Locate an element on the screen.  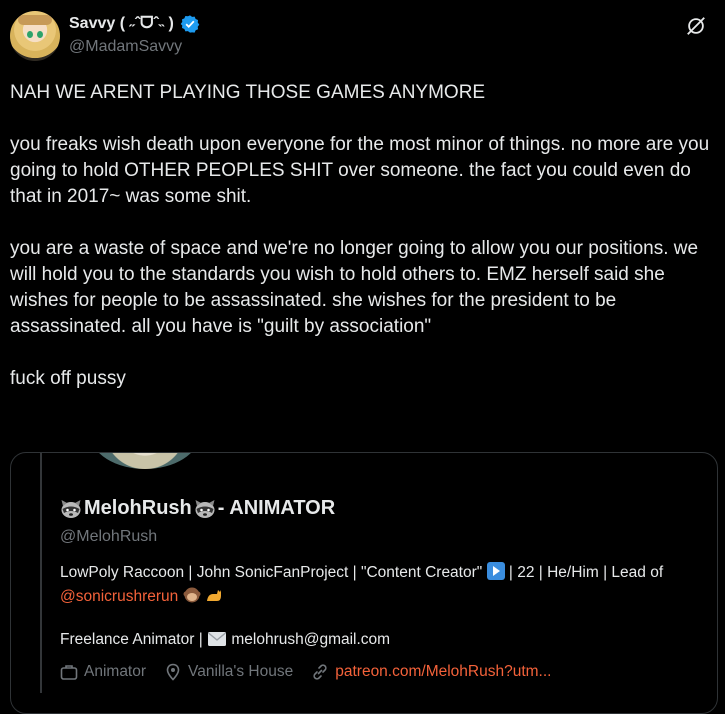
profile-job-text: Animator is located at coordinates (115, 671).